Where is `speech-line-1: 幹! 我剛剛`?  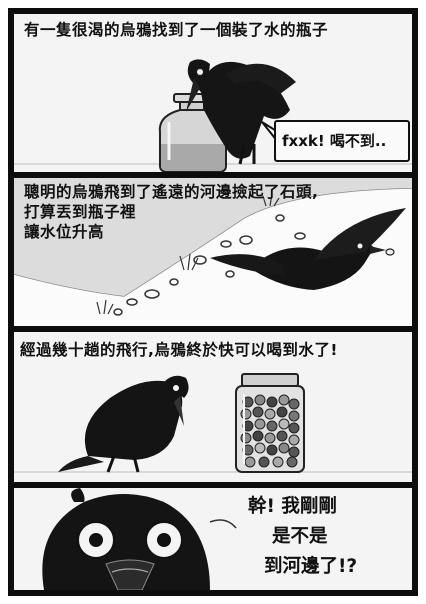
speech-line-1: 幹! 我剛剛 is located at coordinates (292, 506).